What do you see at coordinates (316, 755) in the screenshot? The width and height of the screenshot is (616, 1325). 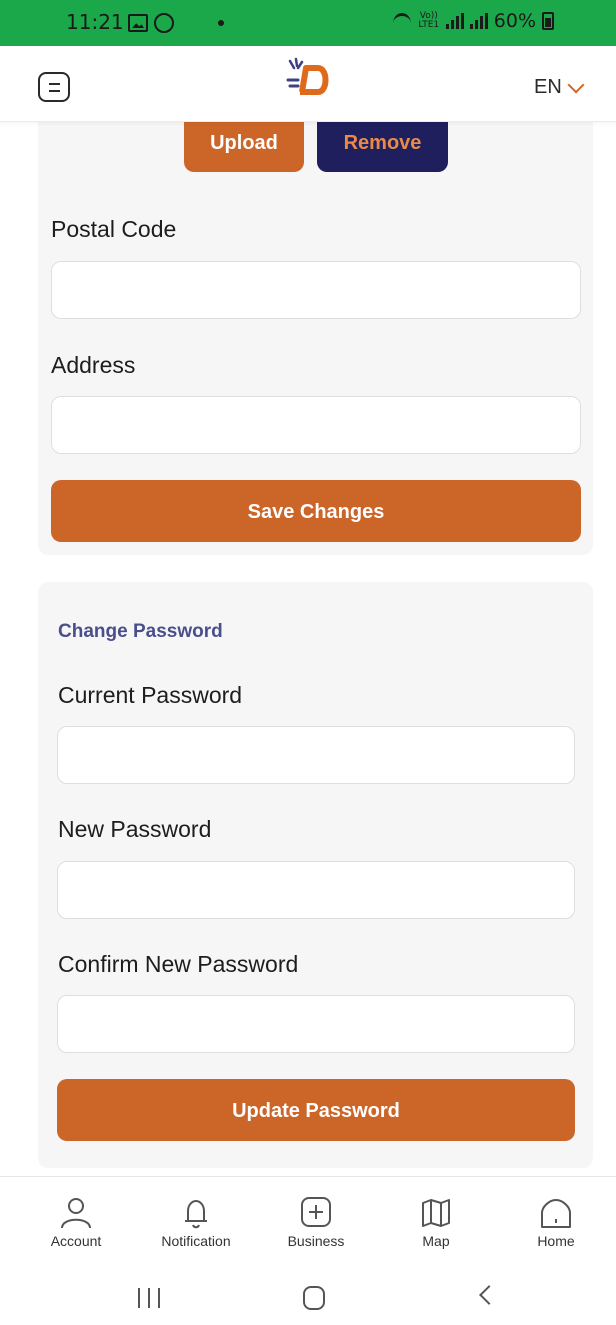 I see `current-password-field` at bounding box center [316, 755].